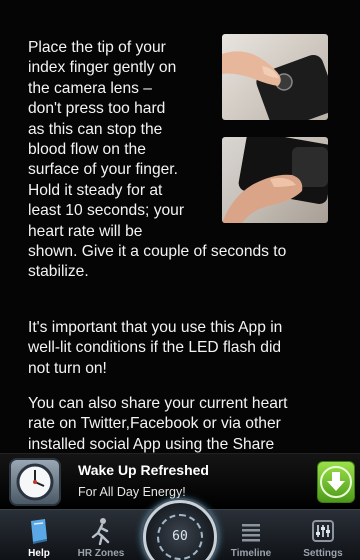  I want to click on runner-icon, so click(100, 531).